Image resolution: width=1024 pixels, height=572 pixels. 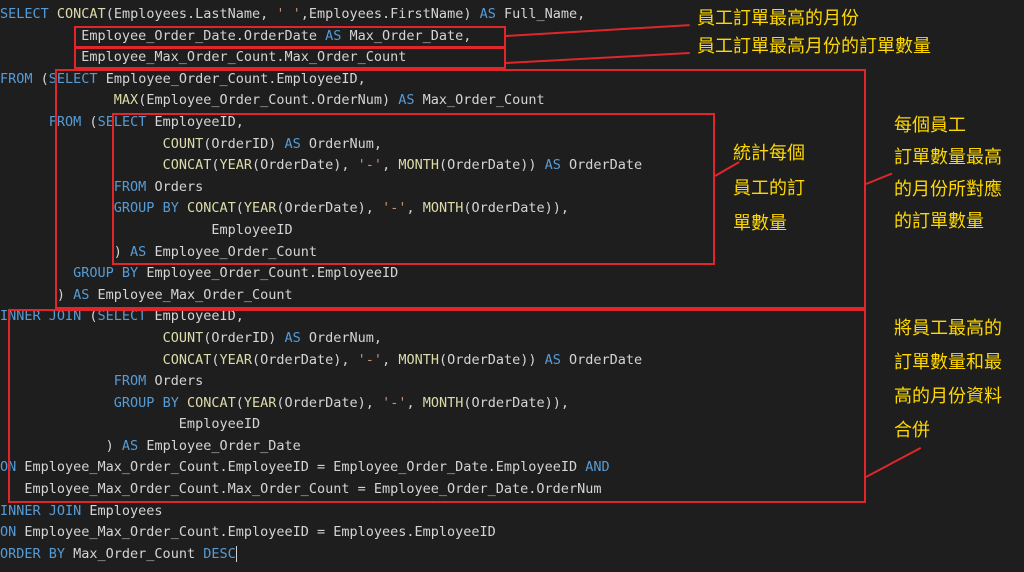 What do you see at coordinates (544, 14) in the screenshot?
I see `code-token-id: Full_Name,` at bounding box center [544, 14].